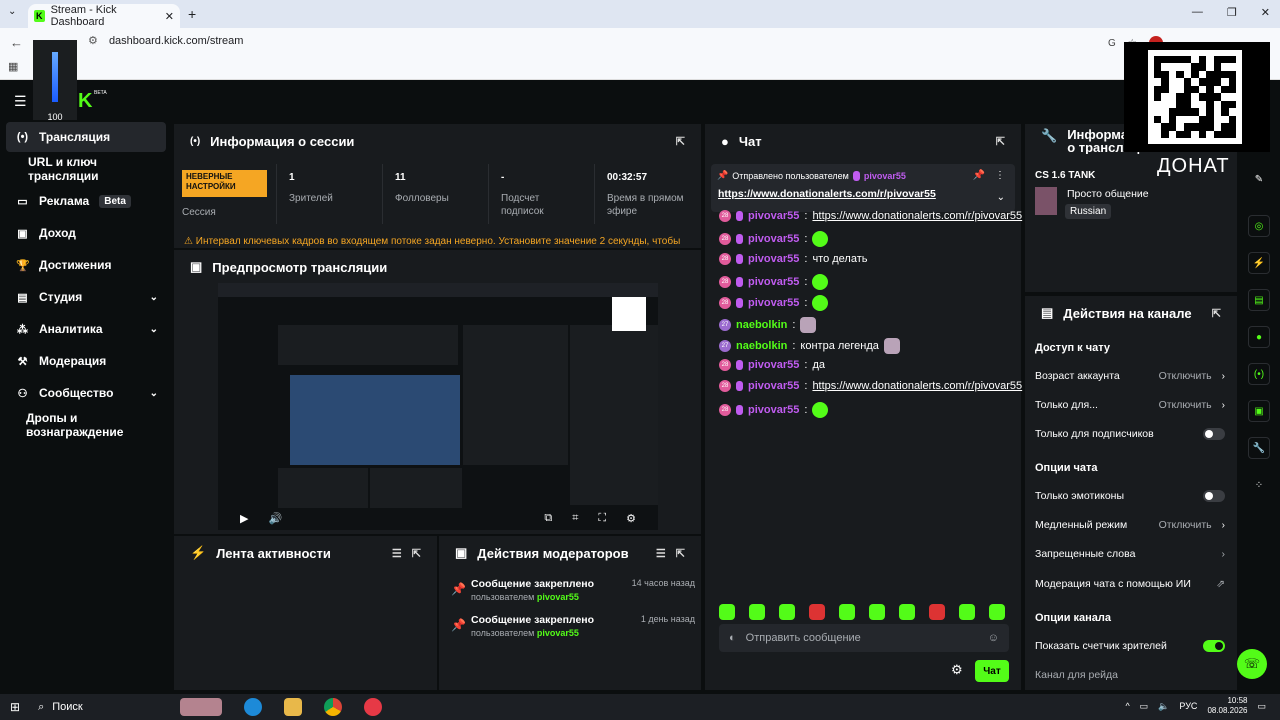  Describe the element at coordinates (201, 707) in the screenshot. I see `widgets-icon` at that location.